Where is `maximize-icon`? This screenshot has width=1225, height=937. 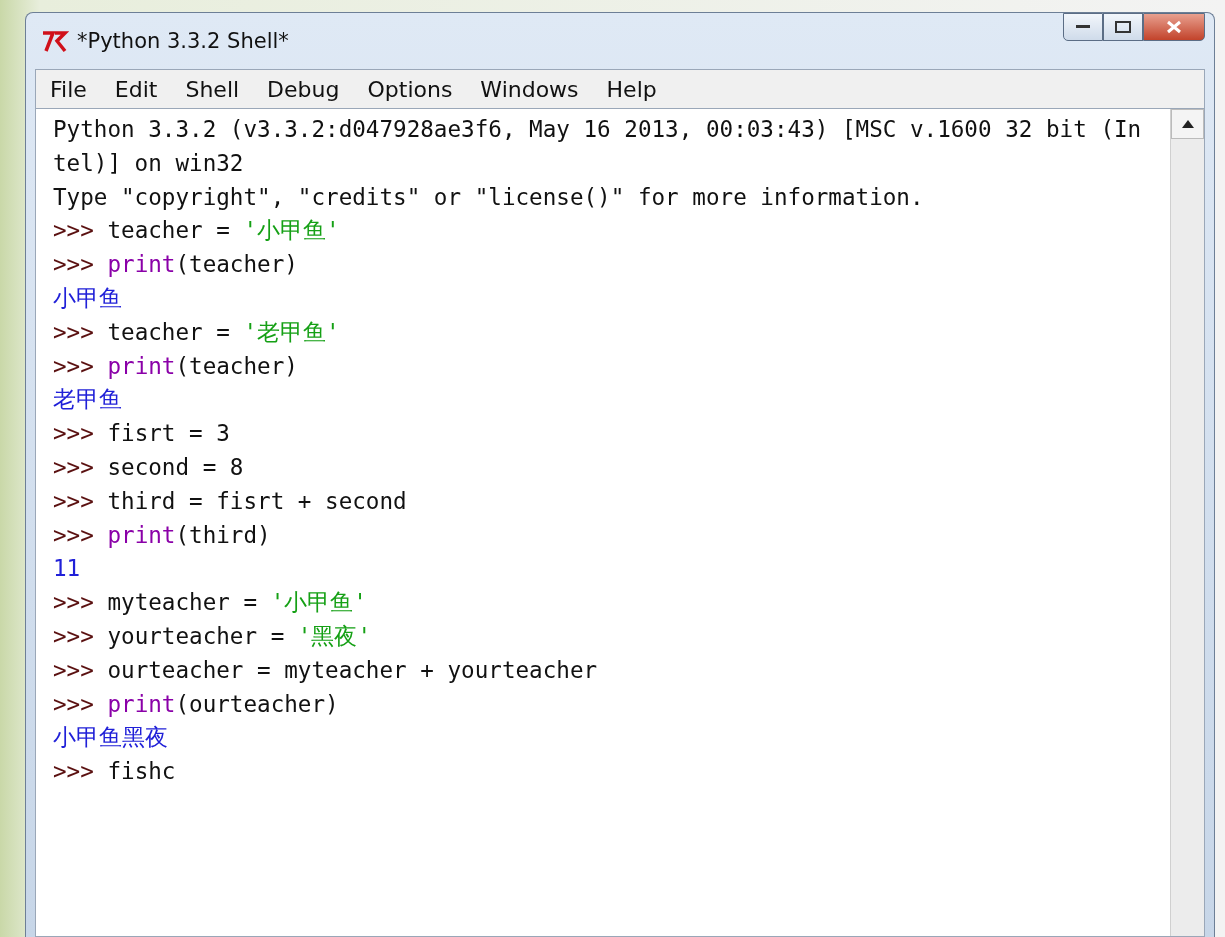 maximize-icon is located at coordinates (1123, 27).